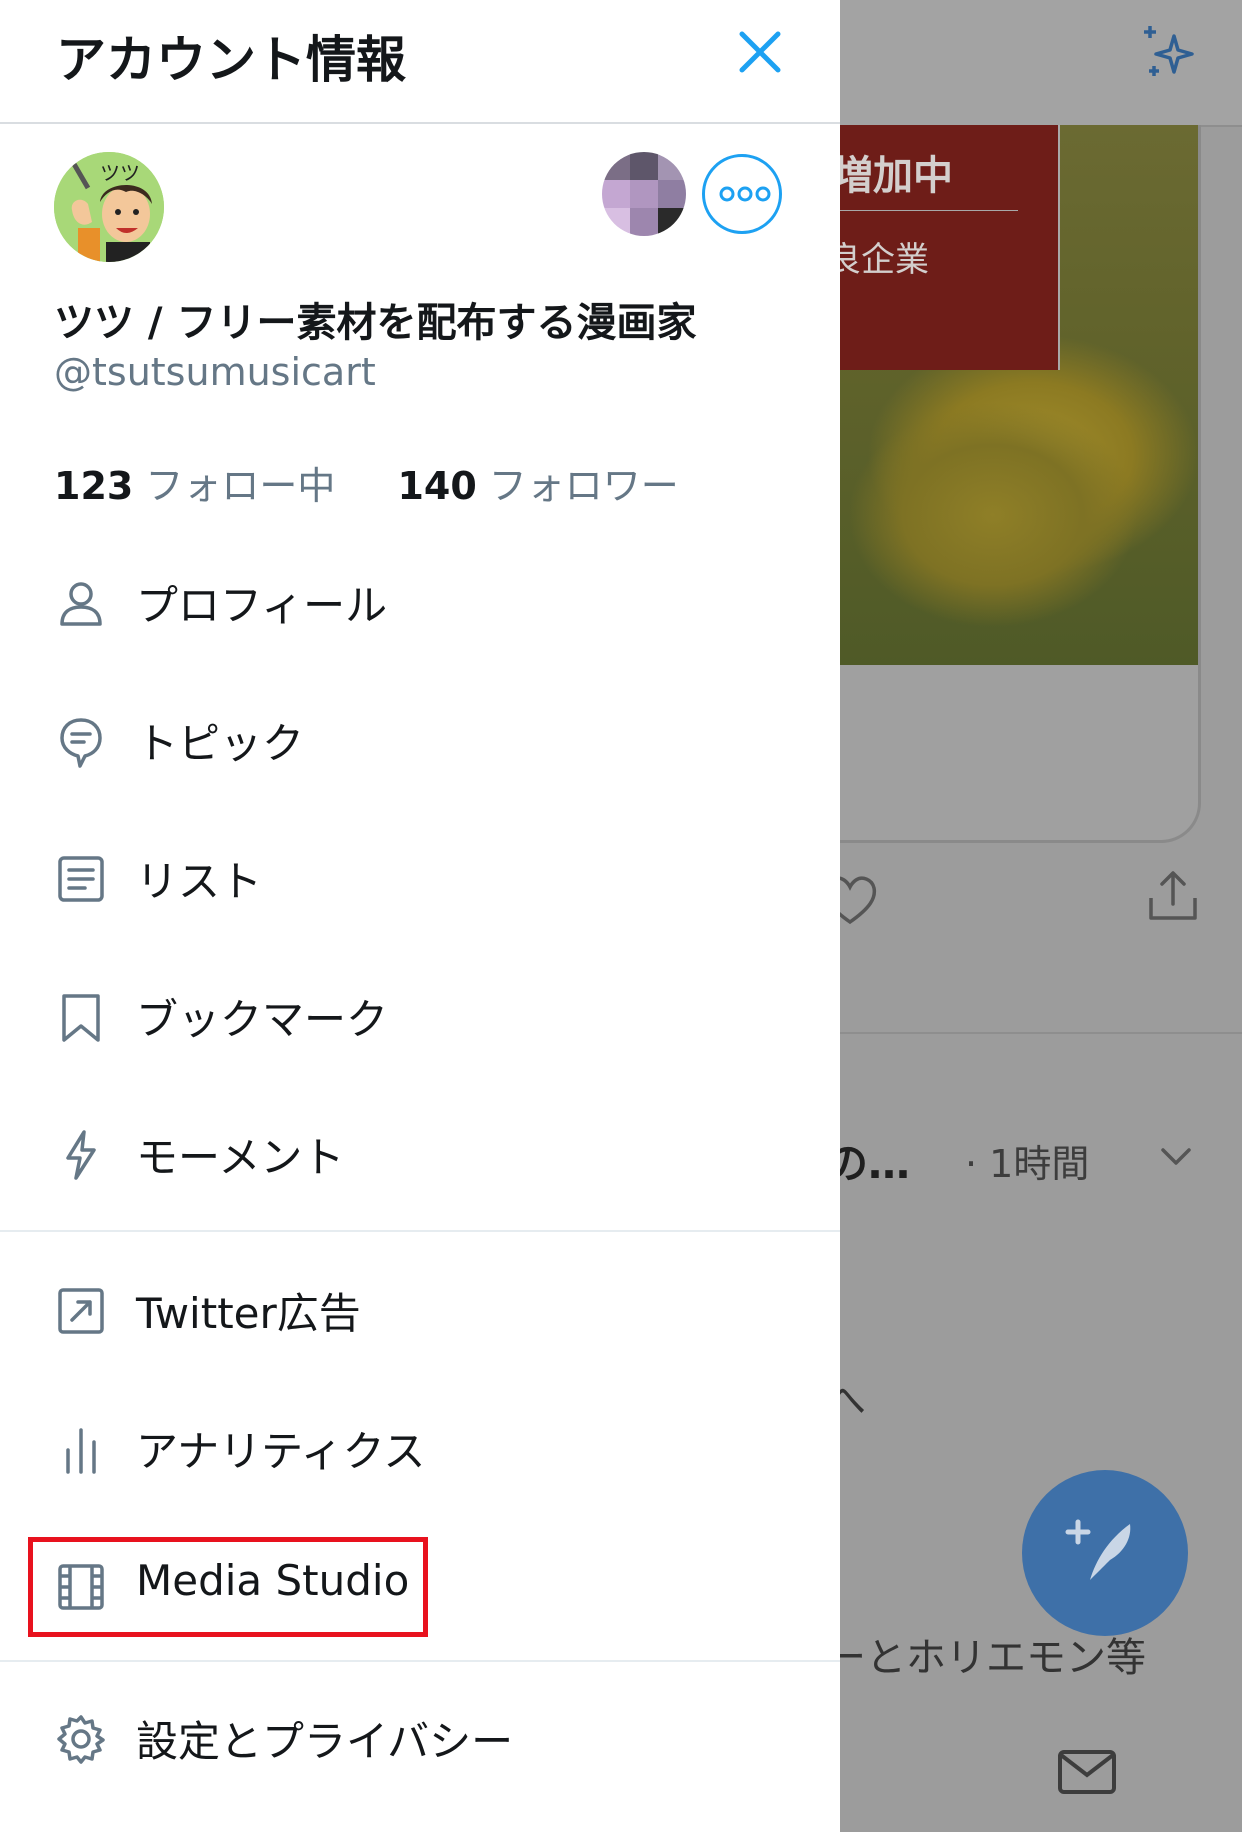 The width and height of the screenshot is (1242, 1832). Describe the element at coordinates (94, 486) in the screenshot. I see `following-count: 123` at that location.